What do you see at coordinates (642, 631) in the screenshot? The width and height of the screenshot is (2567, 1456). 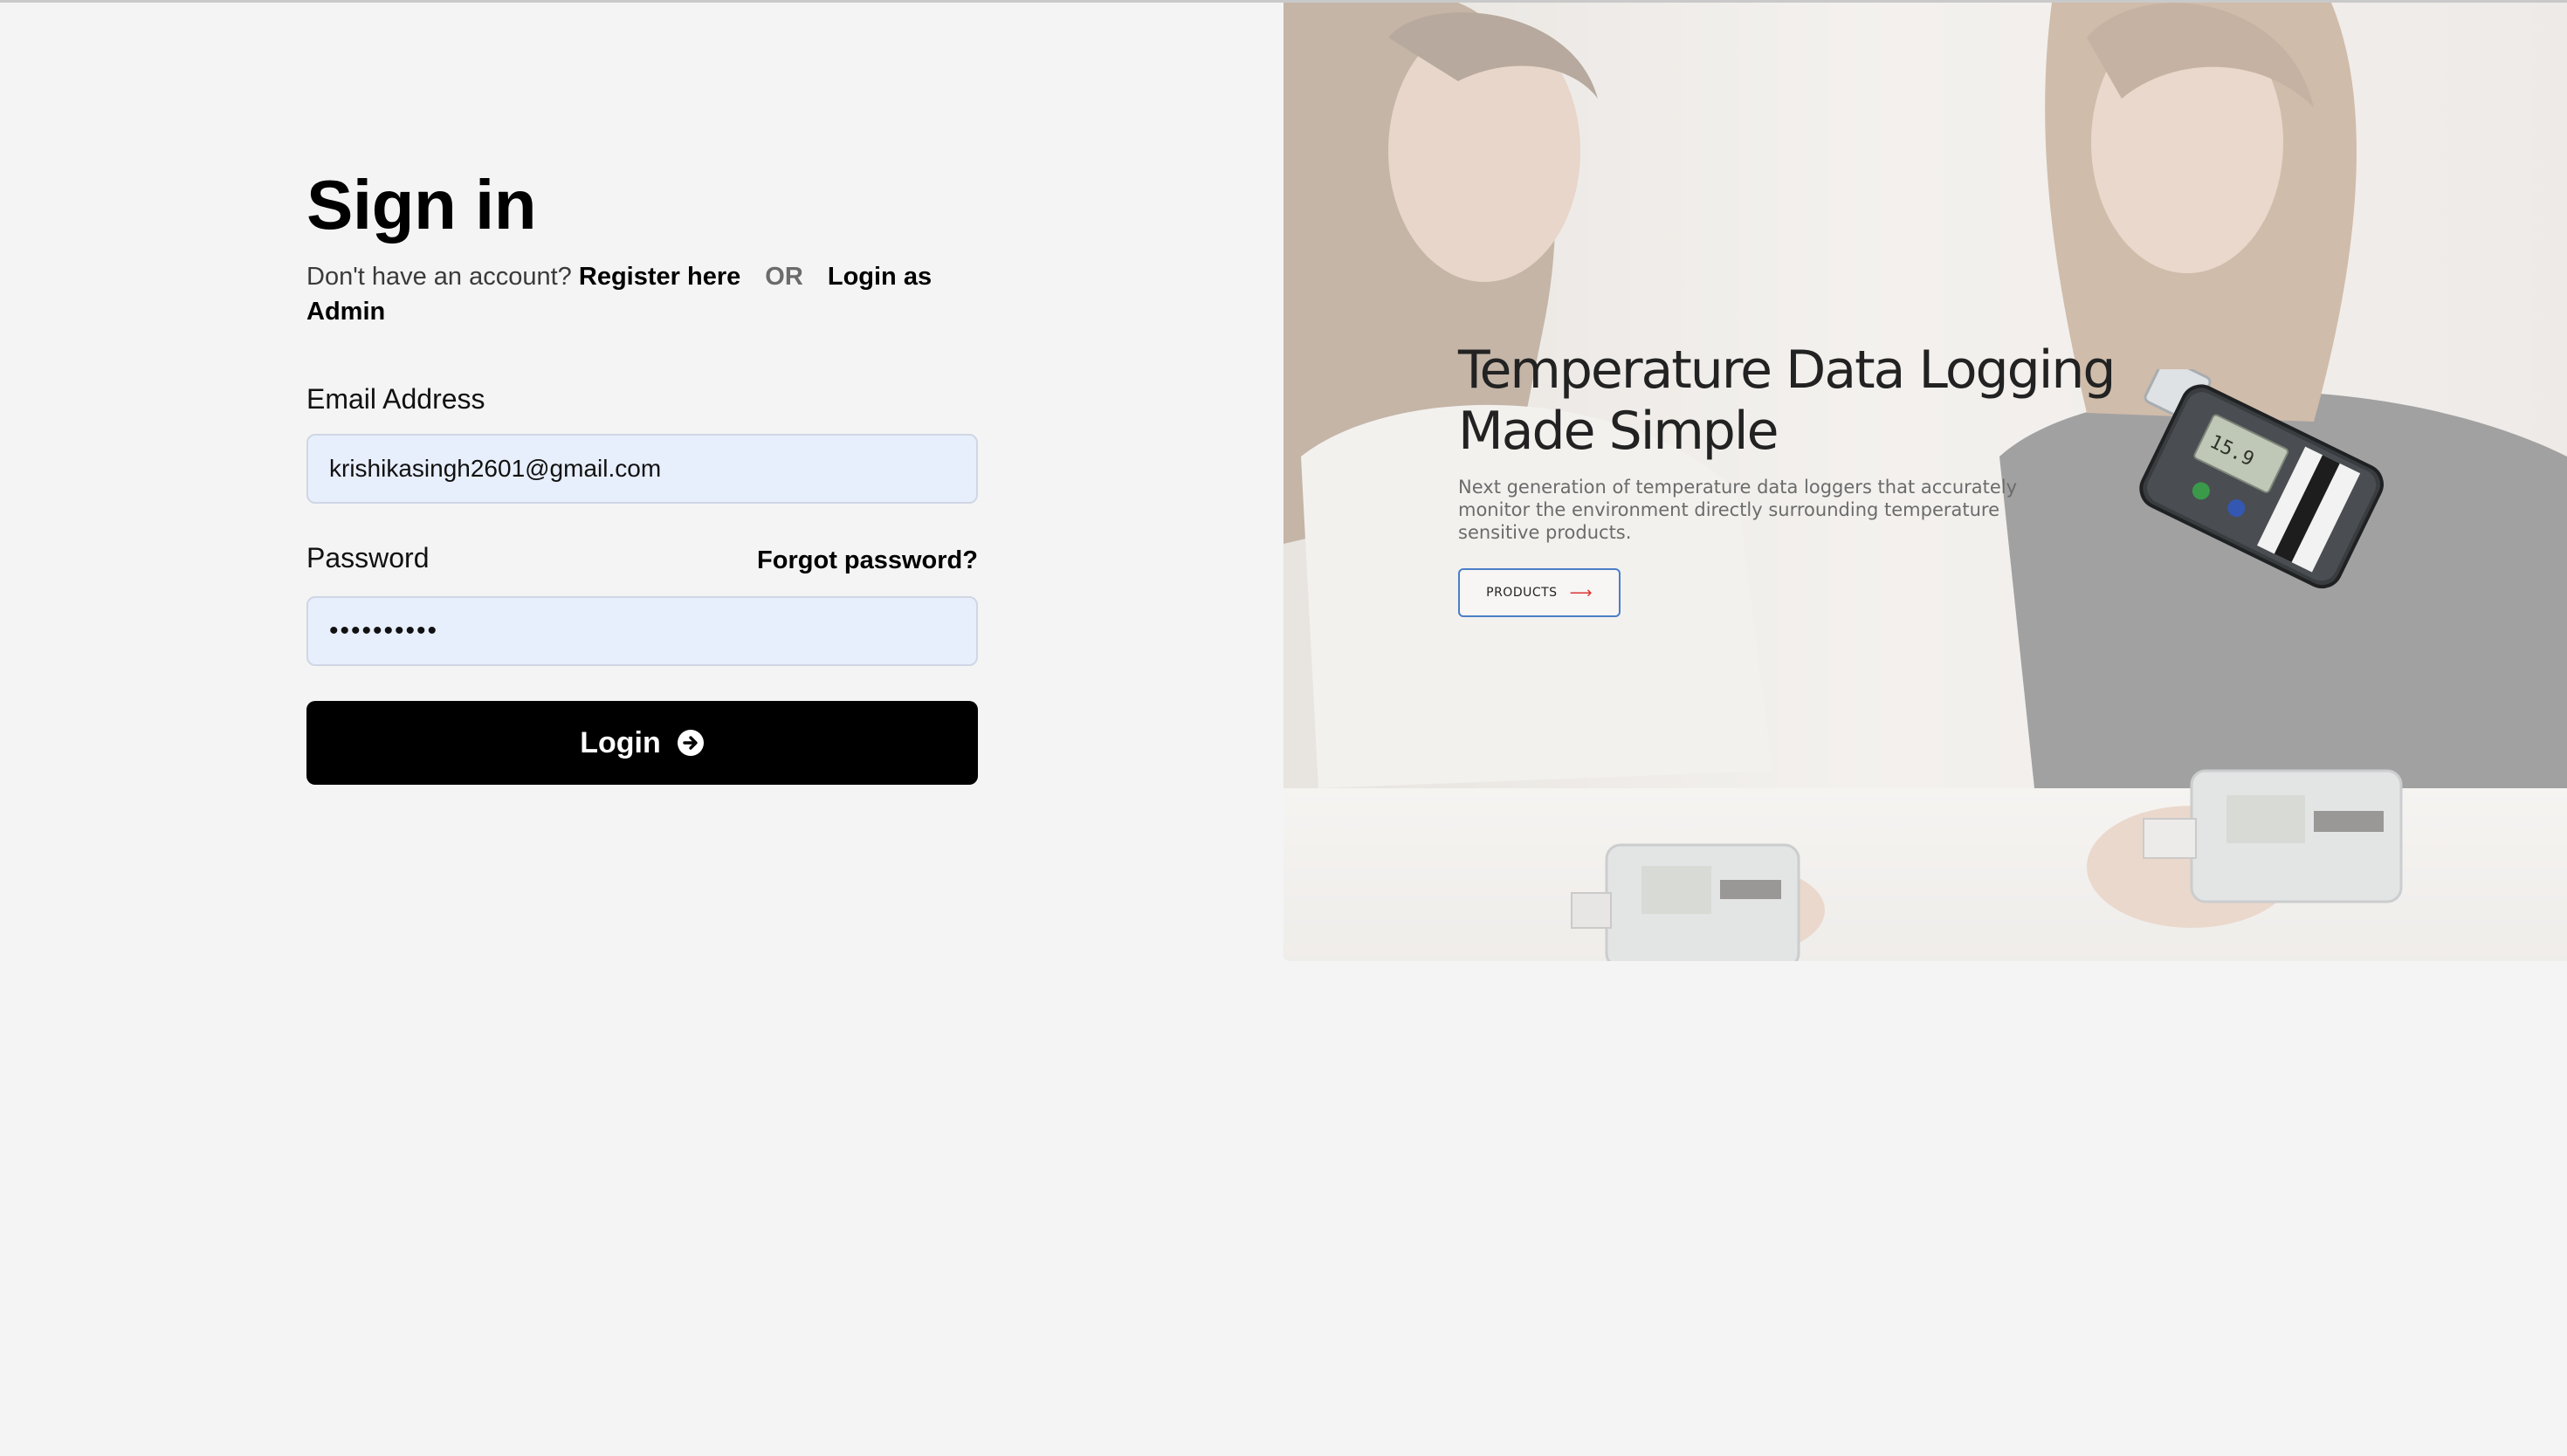 I see `password-field` at bounding box center [642, 631].